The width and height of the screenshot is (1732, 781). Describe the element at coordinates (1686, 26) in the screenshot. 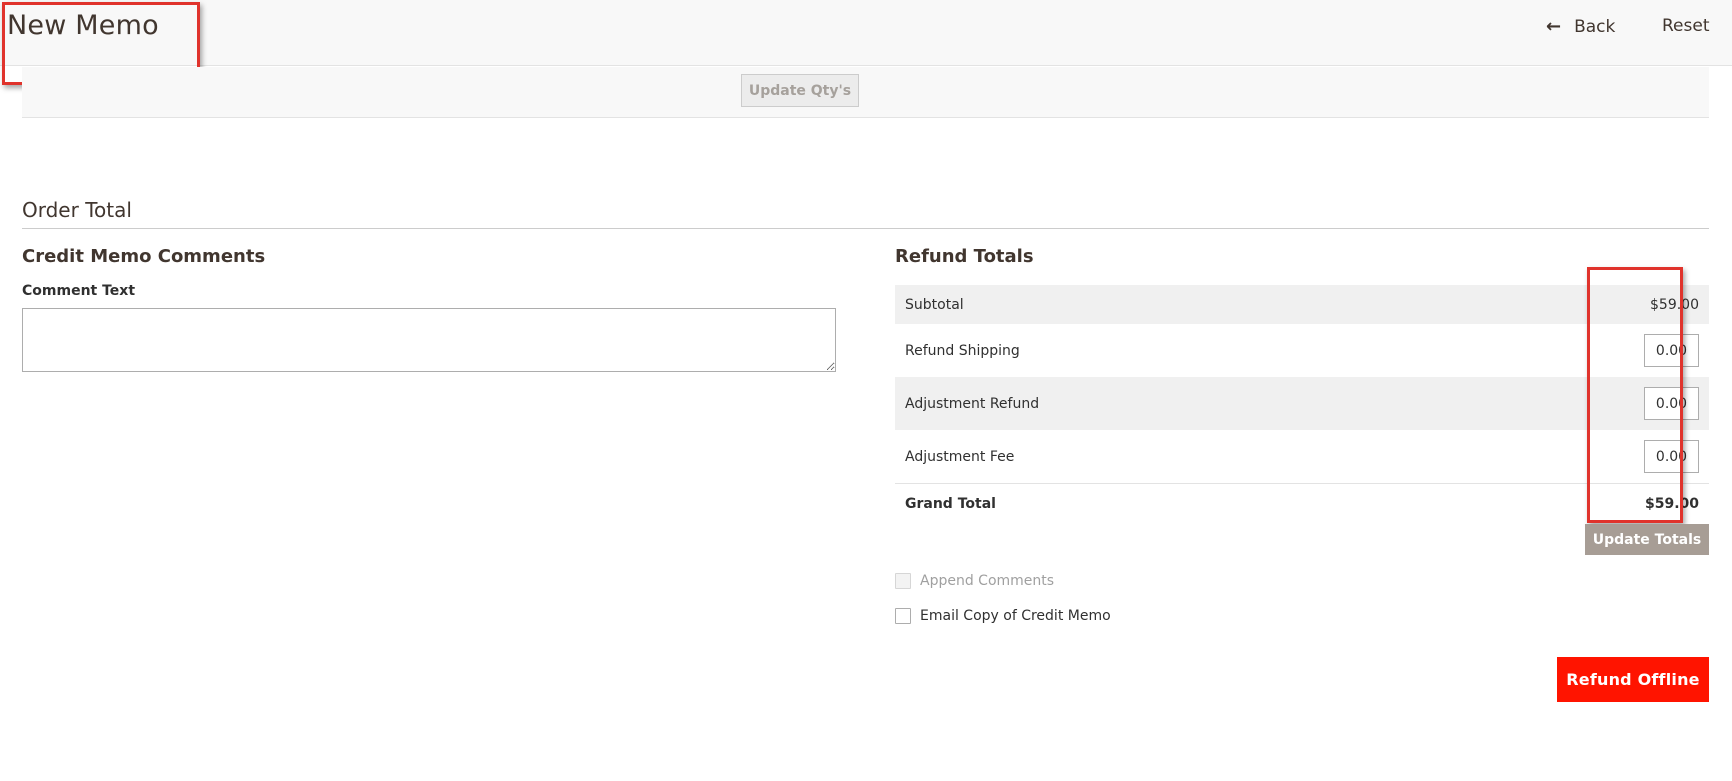

I see `reset-button: Reset` at that location.